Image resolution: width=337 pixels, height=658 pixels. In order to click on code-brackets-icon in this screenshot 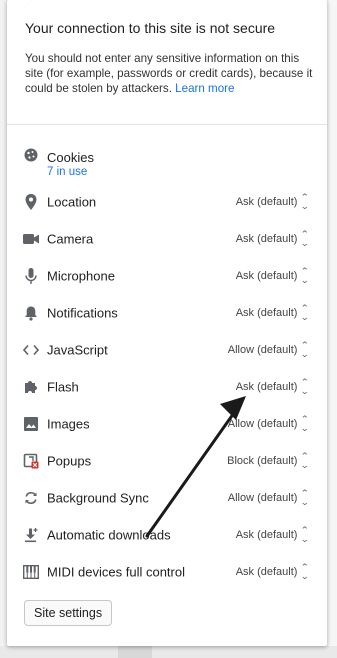, I will do `click(31, 350)`.